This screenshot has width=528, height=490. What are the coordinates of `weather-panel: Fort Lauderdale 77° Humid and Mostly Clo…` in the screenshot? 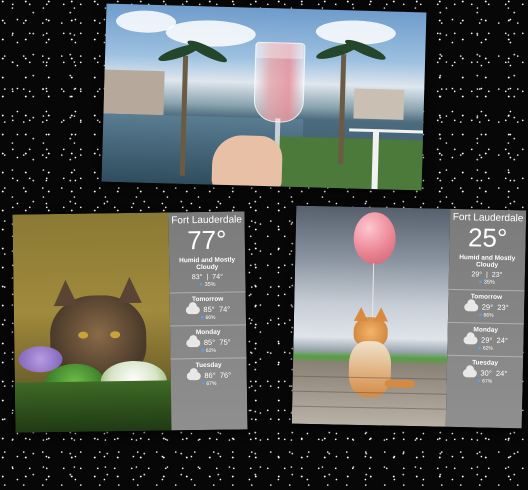 It's located at (208, 321).